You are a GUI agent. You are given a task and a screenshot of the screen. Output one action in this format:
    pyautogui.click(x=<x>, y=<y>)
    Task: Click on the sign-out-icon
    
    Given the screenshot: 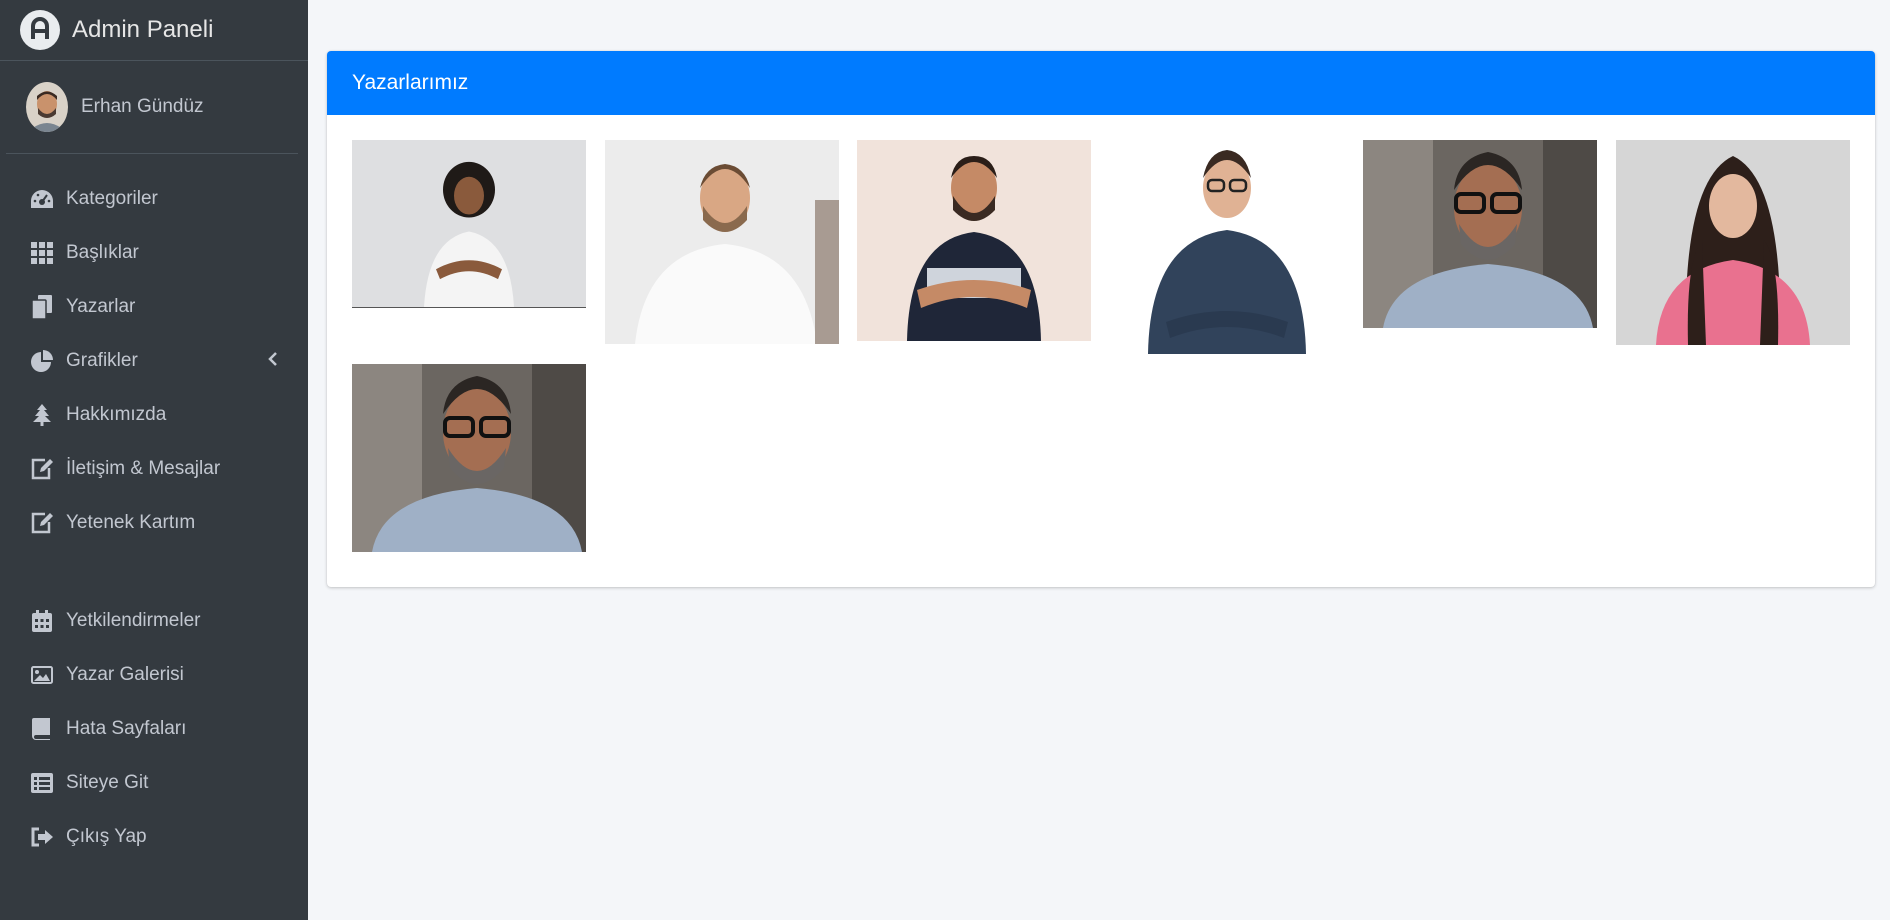 What is the action you would take?
    pyautogui.click(x=42, y=837)
    